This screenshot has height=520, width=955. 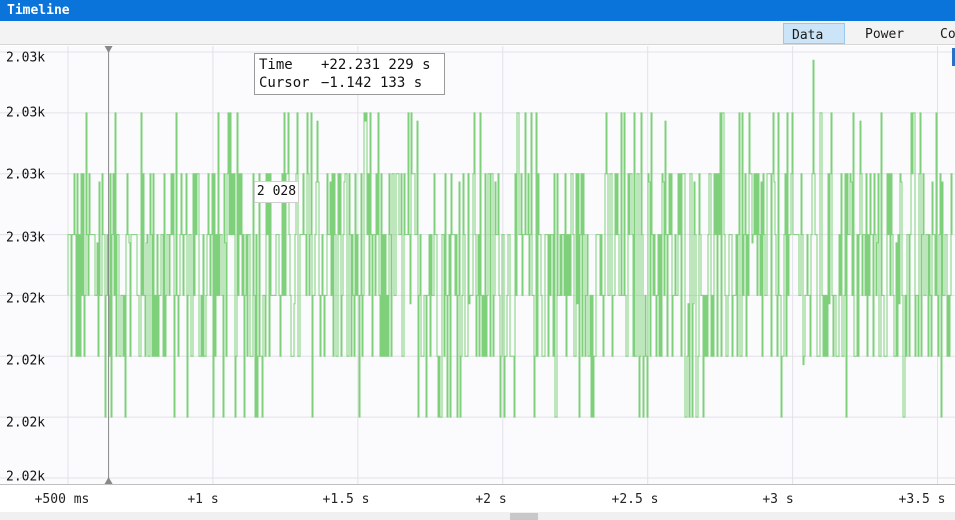 What do you see at coordinates (491, 499) in the screenshot?
I see `x-tick-label: +2 s` at bounding box center [491, 499].